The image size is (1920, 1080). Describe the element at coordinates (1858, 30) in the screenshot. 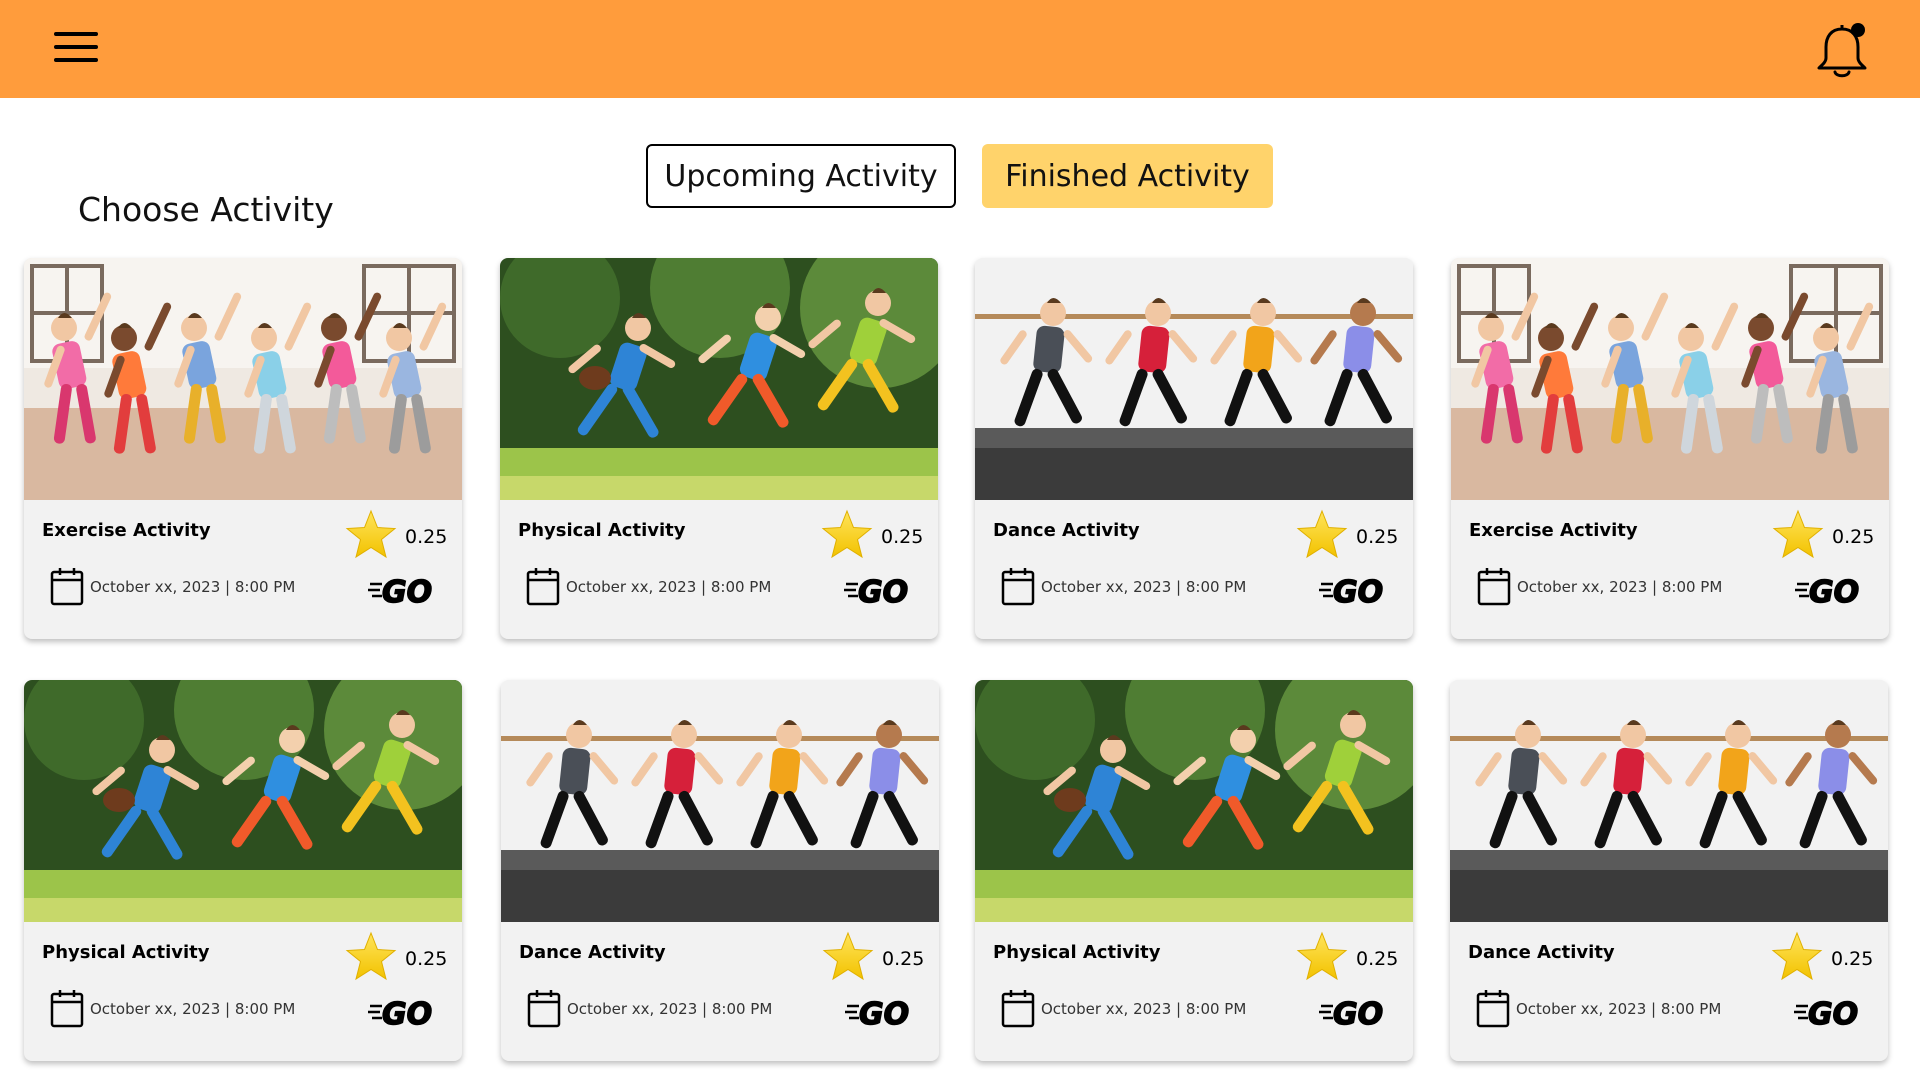

I see `notification-dot` at that location.